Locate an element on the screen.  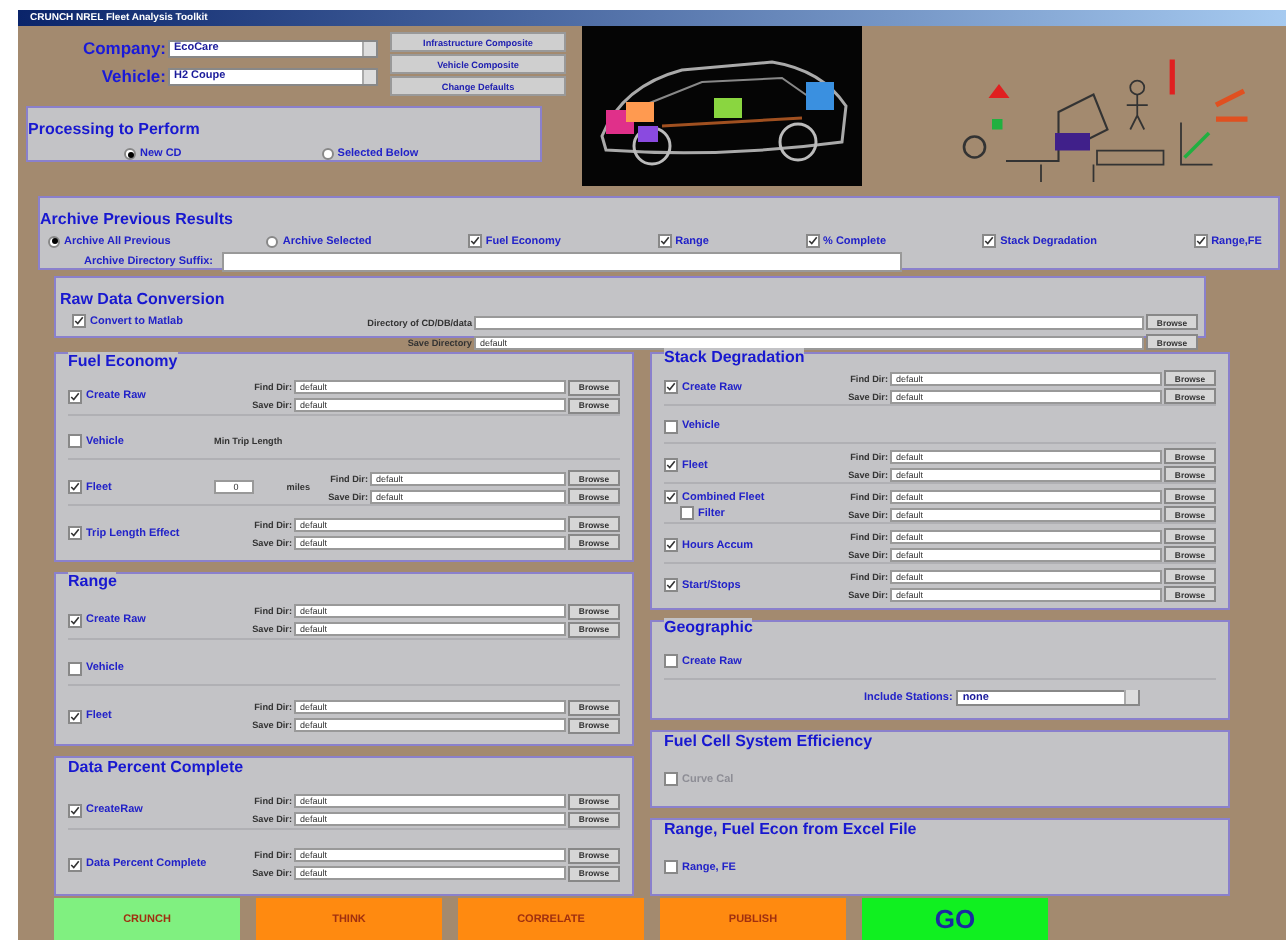
group-title: Processing to Perform is located at coordinates (114, 129).